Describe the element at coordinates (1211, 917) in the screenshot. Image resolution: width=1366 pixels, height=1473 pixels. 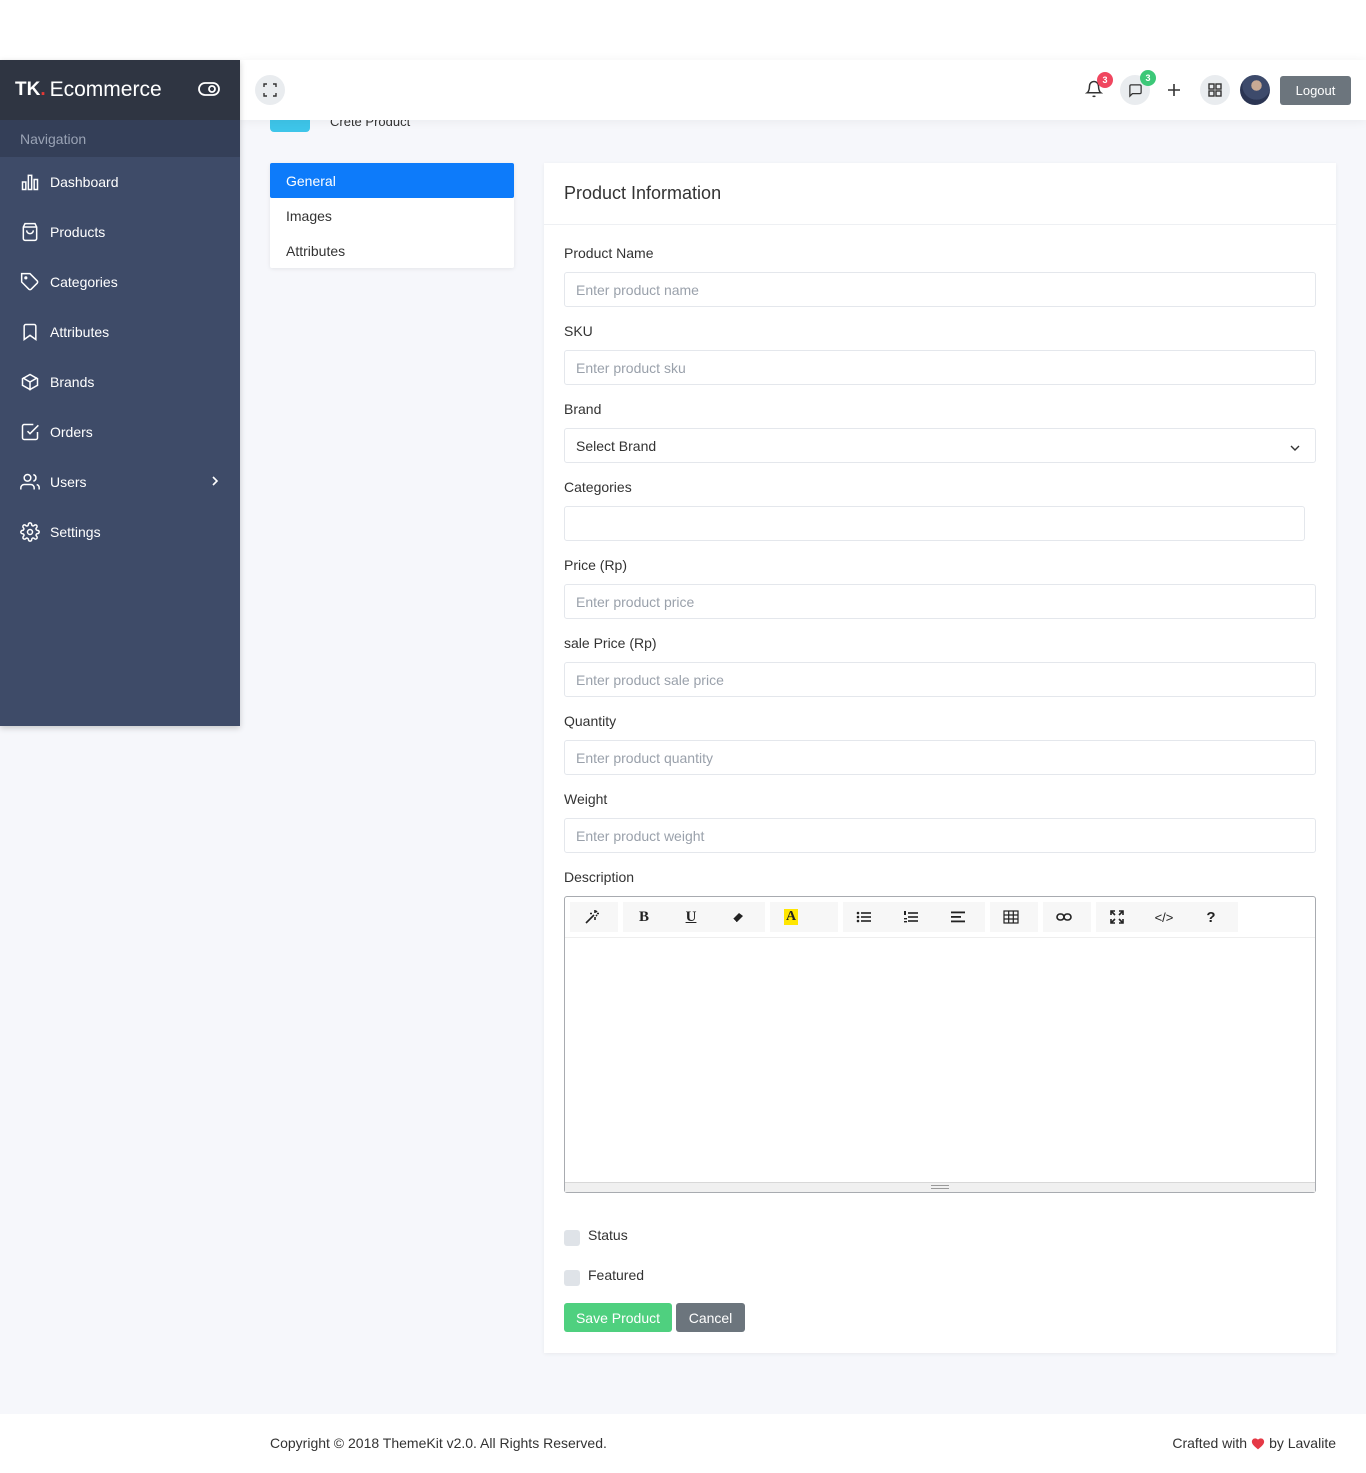
I see `help-button: ?` at that location.